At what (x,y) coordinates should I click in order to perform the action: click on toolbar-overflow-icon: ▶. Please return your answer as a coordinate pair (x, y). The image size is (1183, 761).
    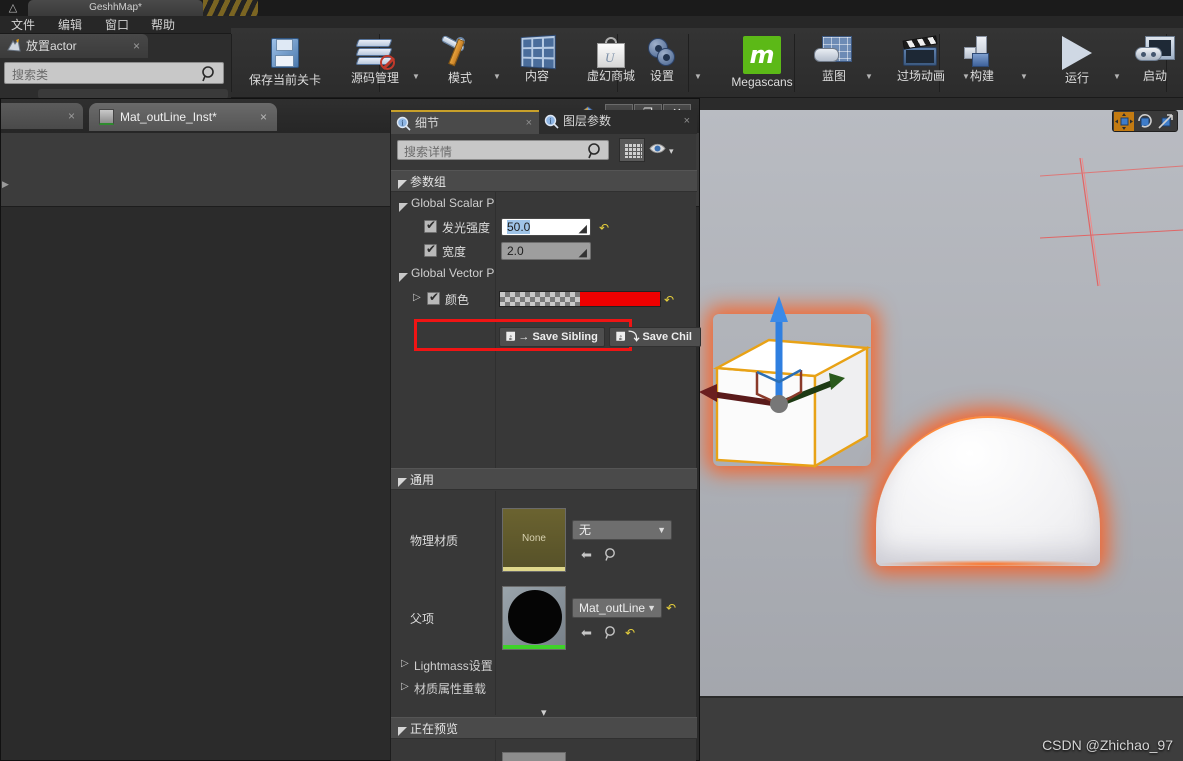
    Looking at the image, I should click on (5, 184).